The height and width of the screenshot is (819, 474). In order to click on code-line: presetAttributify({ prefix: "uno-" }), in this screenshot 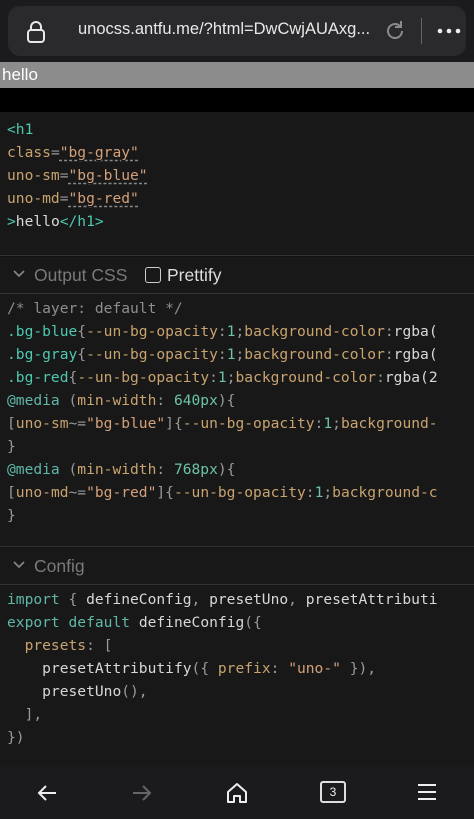, I will do `click(222, 668)`.